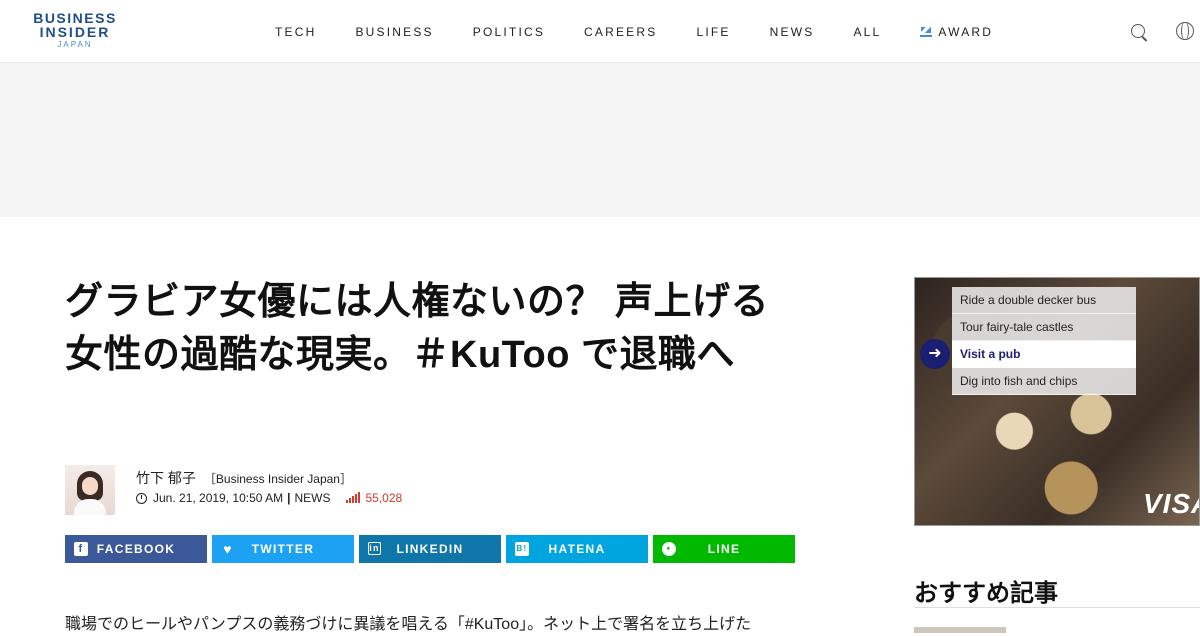 This screenshot has height=636, width=1200. What do you see at coordinates (374, 548) in the screenshot?
I see `linkedin-icon: in` at bounding box center [374, 548].